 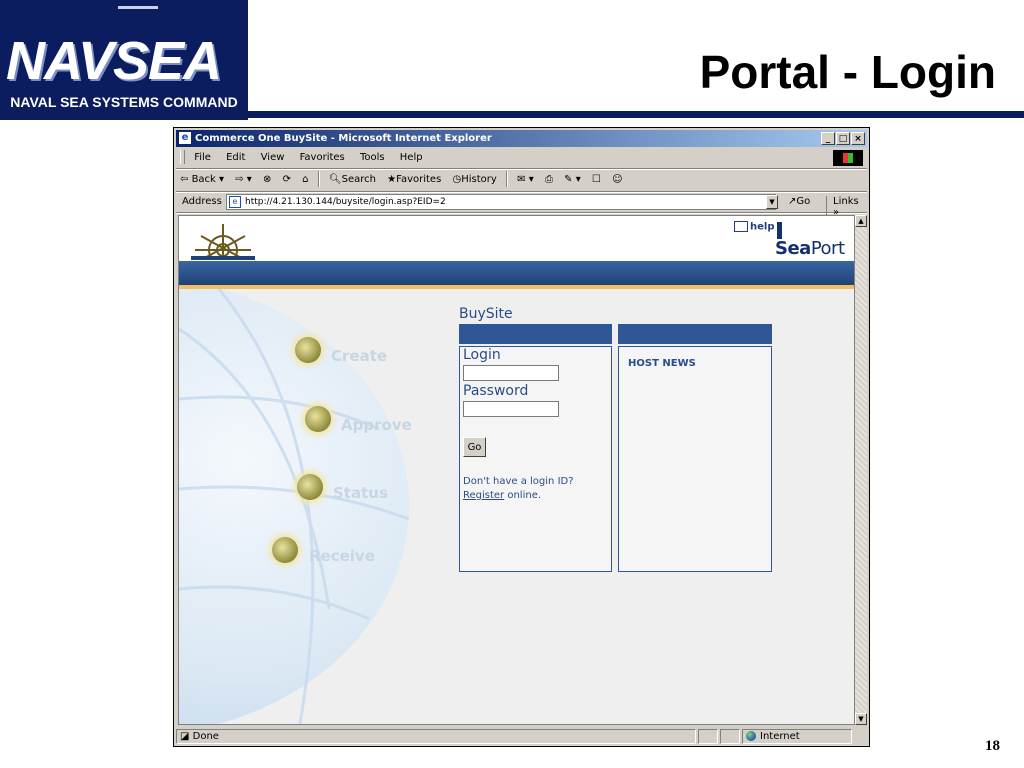 What do you see at coordinates (352, 180) in the screenshot?
I see `search-button: 🔍︎Search` at bounding box center [352, 180].